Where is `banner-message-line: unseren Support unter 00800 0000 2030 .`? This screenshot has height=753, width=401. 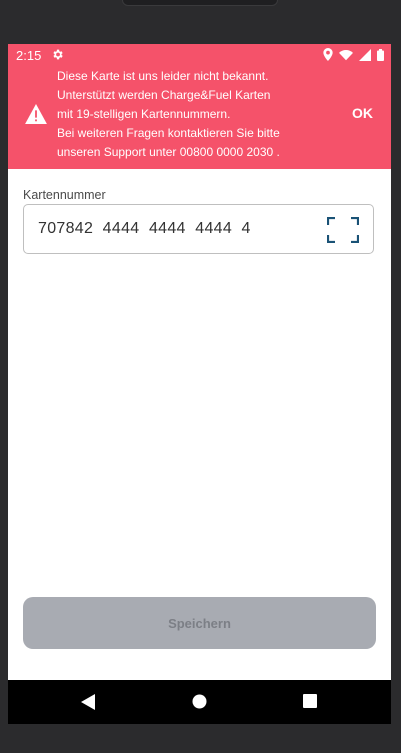
banner-message-line: unseren Support unter 00800 0000 2030 . is located at coordinates (168, 152).